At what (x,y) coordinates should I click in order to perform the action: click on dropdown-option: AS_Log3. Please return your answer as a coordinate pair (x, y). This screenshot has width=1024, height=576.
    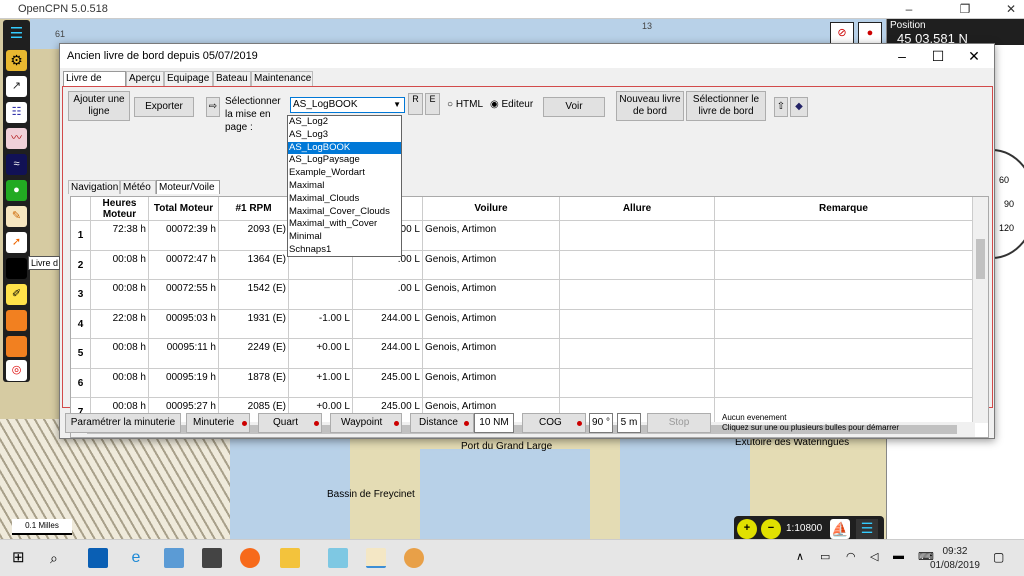
    Looking at the image, I should click on (344, 135).